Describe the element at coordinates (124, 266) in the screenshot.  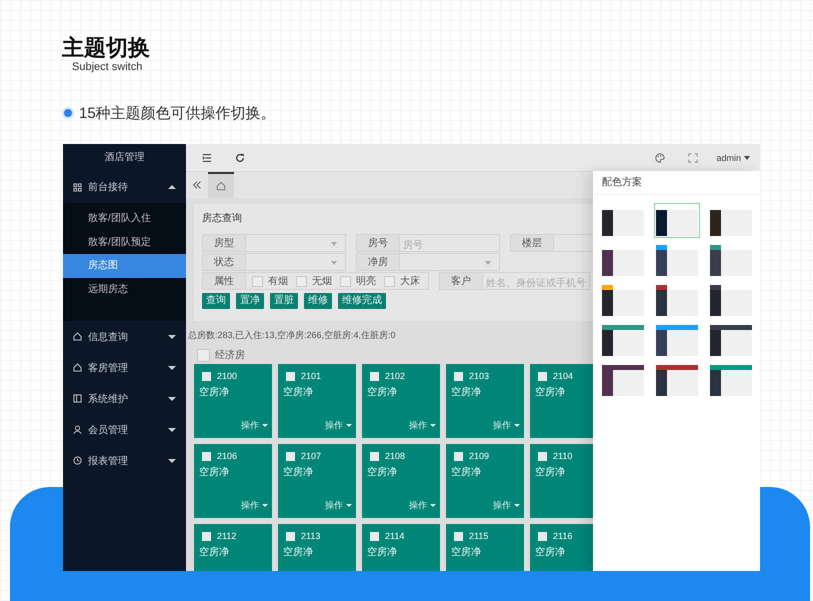
I see `menu-item: 房态图` at that location.